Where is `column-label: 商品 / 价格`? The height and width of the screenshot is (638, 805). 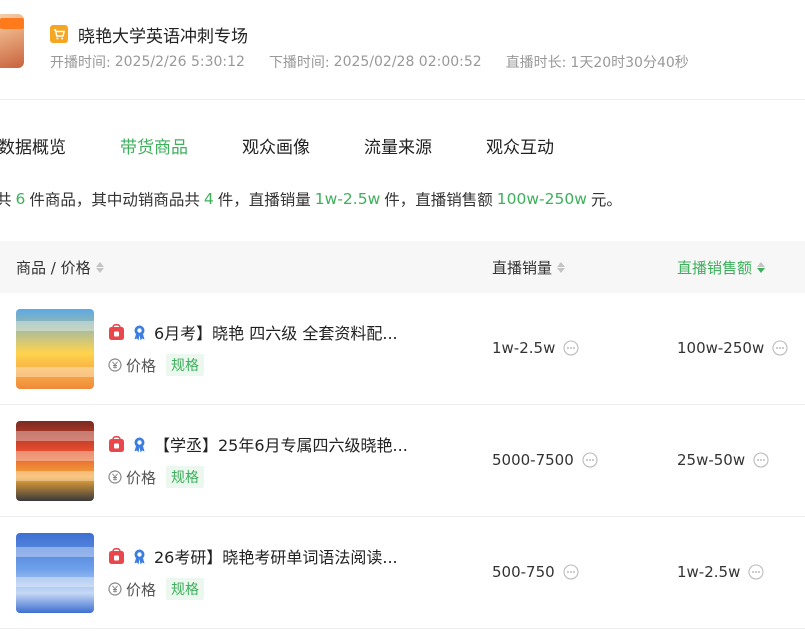 column-label: 商品 / 价格 is located at coordinates (53, 267).